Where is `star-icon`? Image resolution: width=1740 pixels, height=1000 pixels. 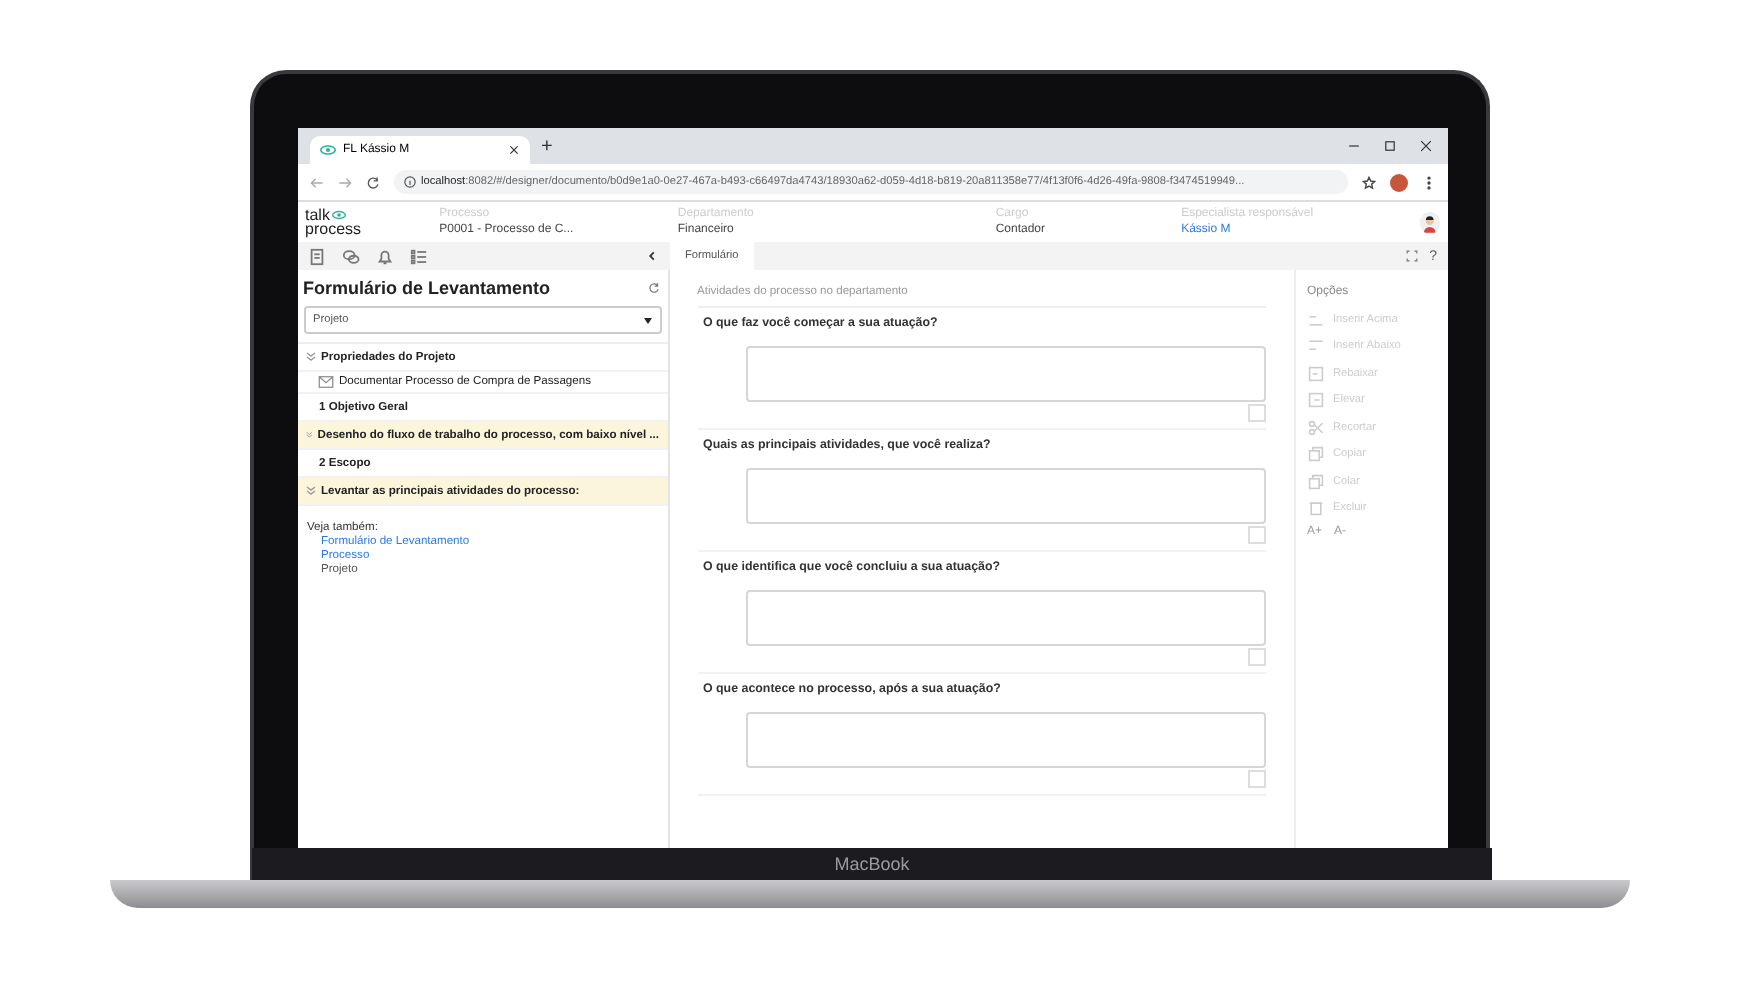 star-icon is located at coordinates (1368, 182).